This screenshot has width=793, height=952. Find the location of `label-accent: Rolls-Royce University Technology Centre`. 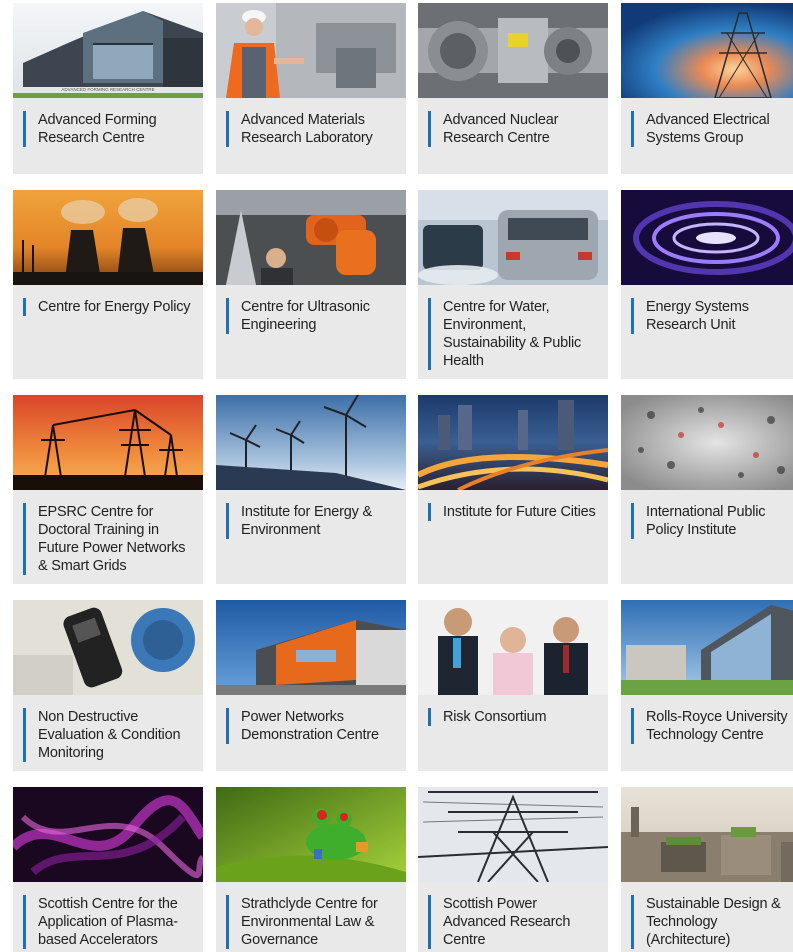

label-accent: Rolls-Royce University Technology Centre is located at coordinates (712, 726).